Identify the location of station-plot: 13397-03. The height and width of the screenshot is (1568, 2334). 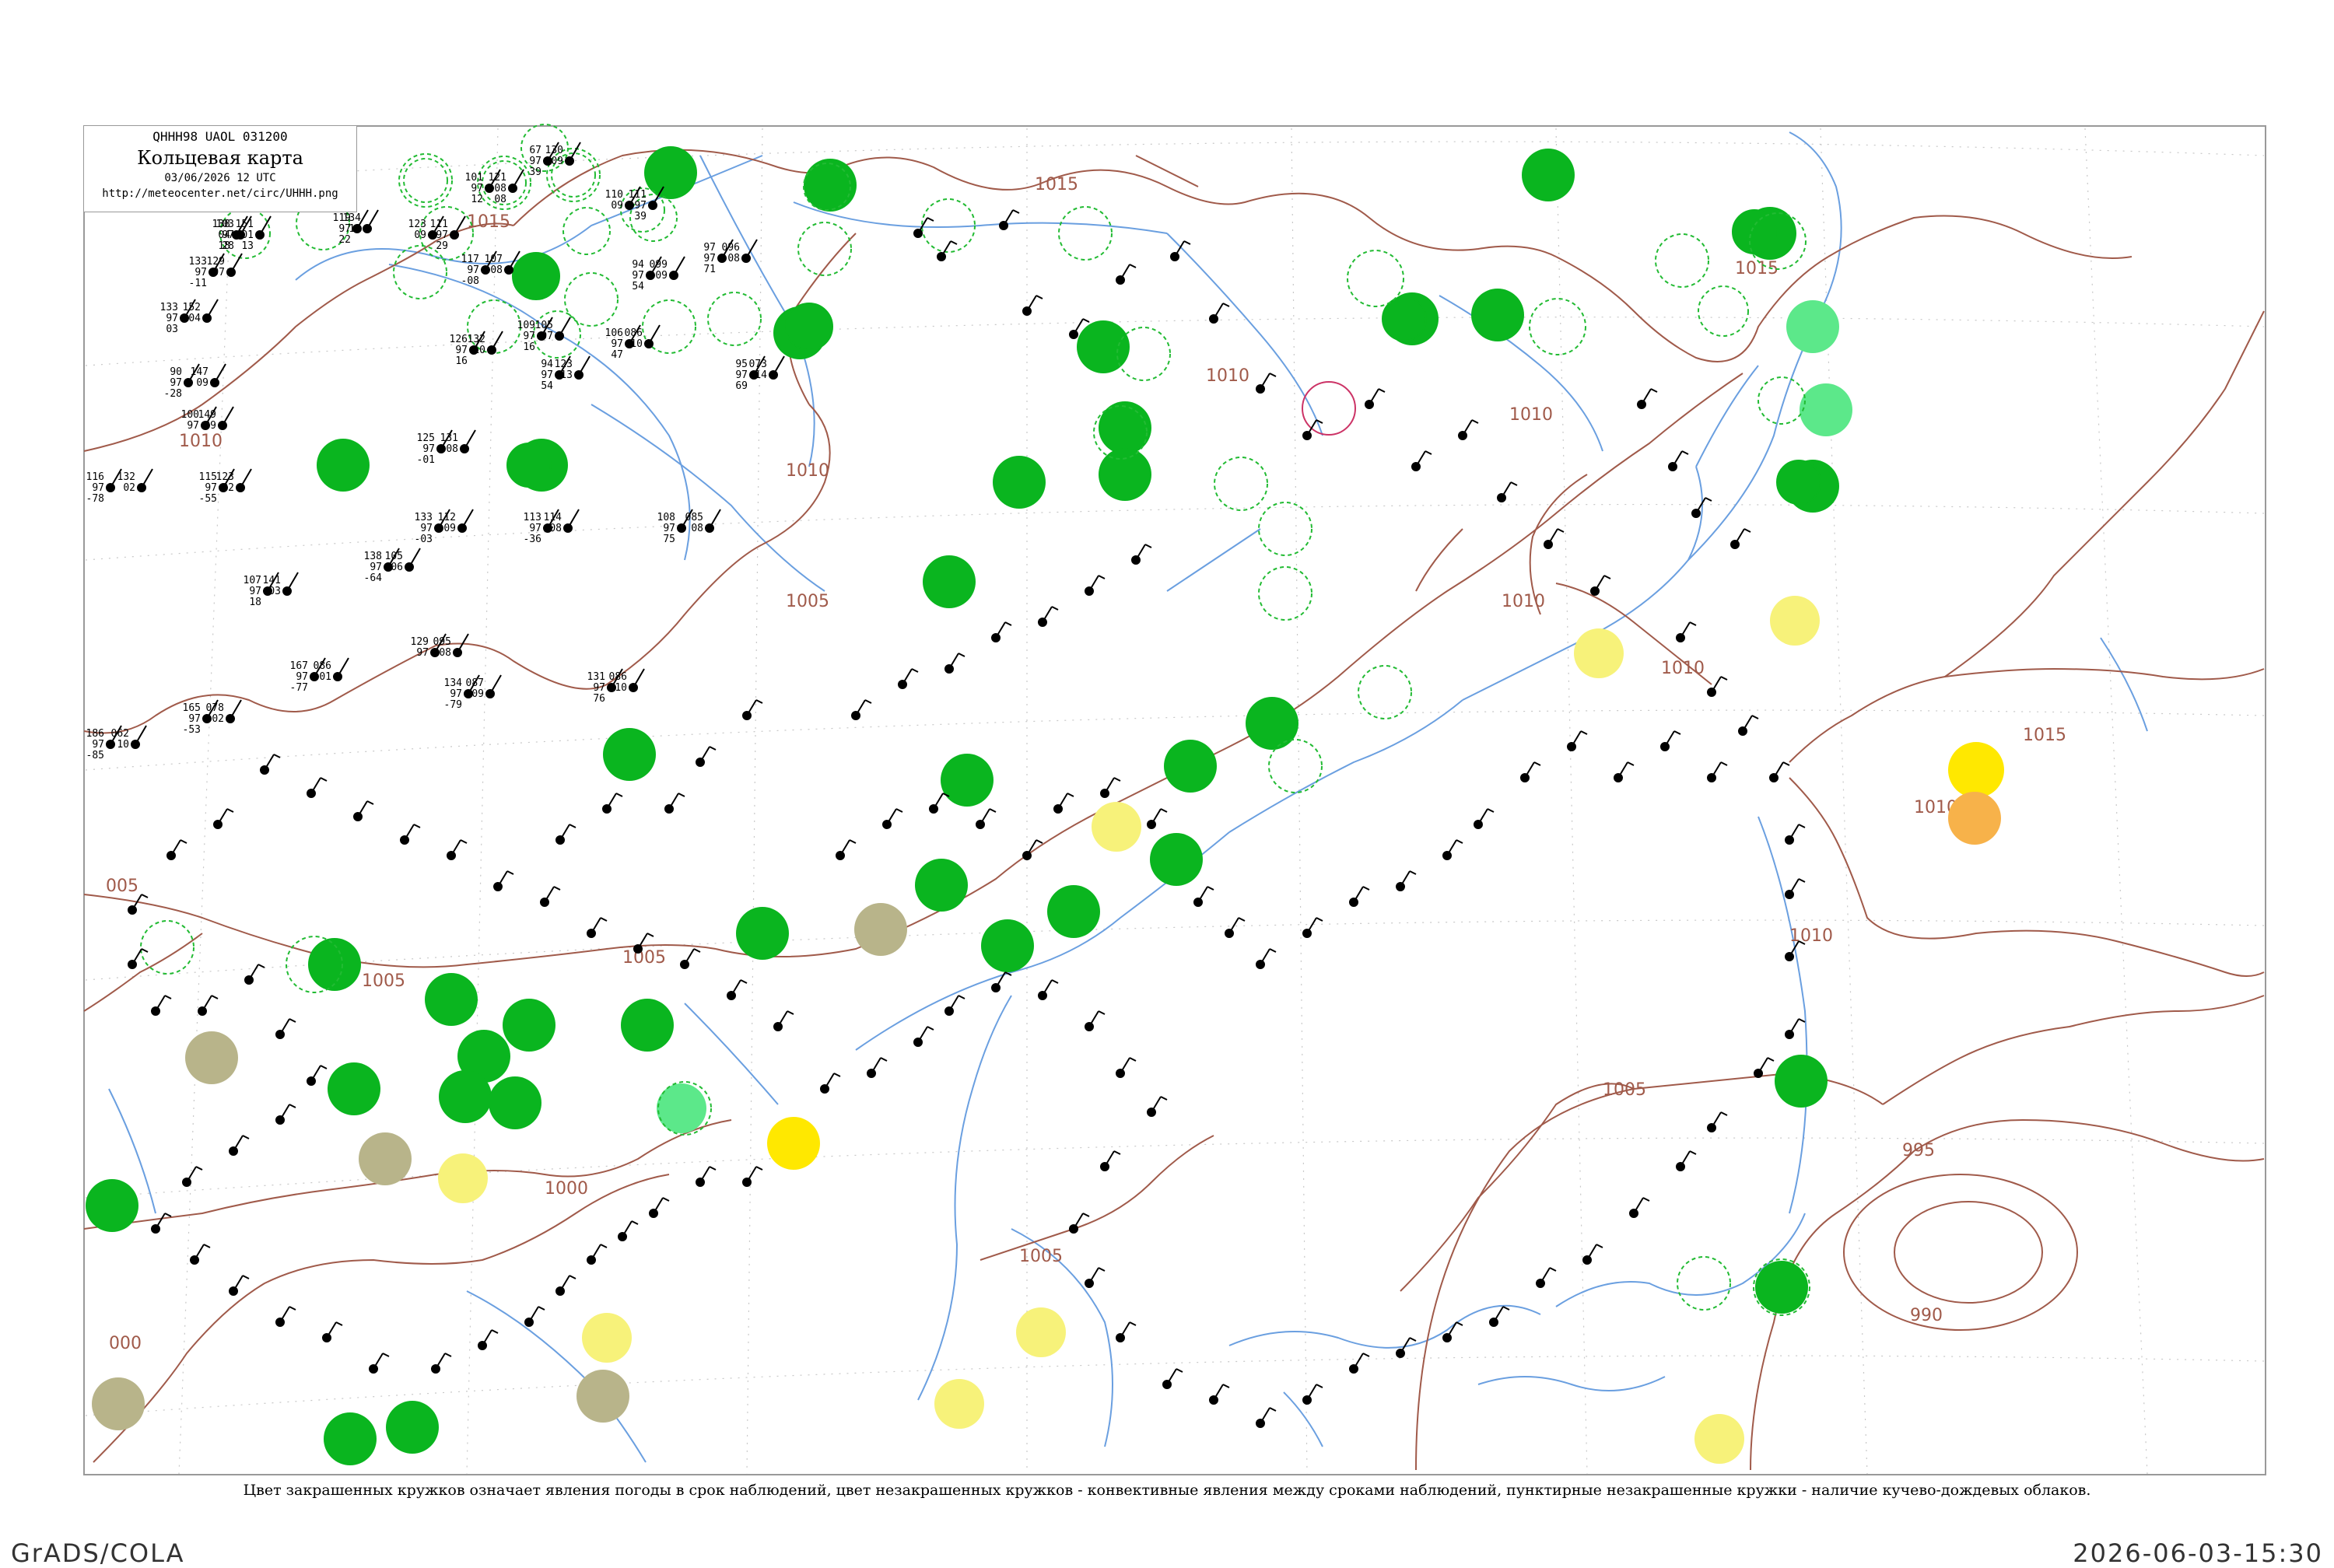
(424, 528).